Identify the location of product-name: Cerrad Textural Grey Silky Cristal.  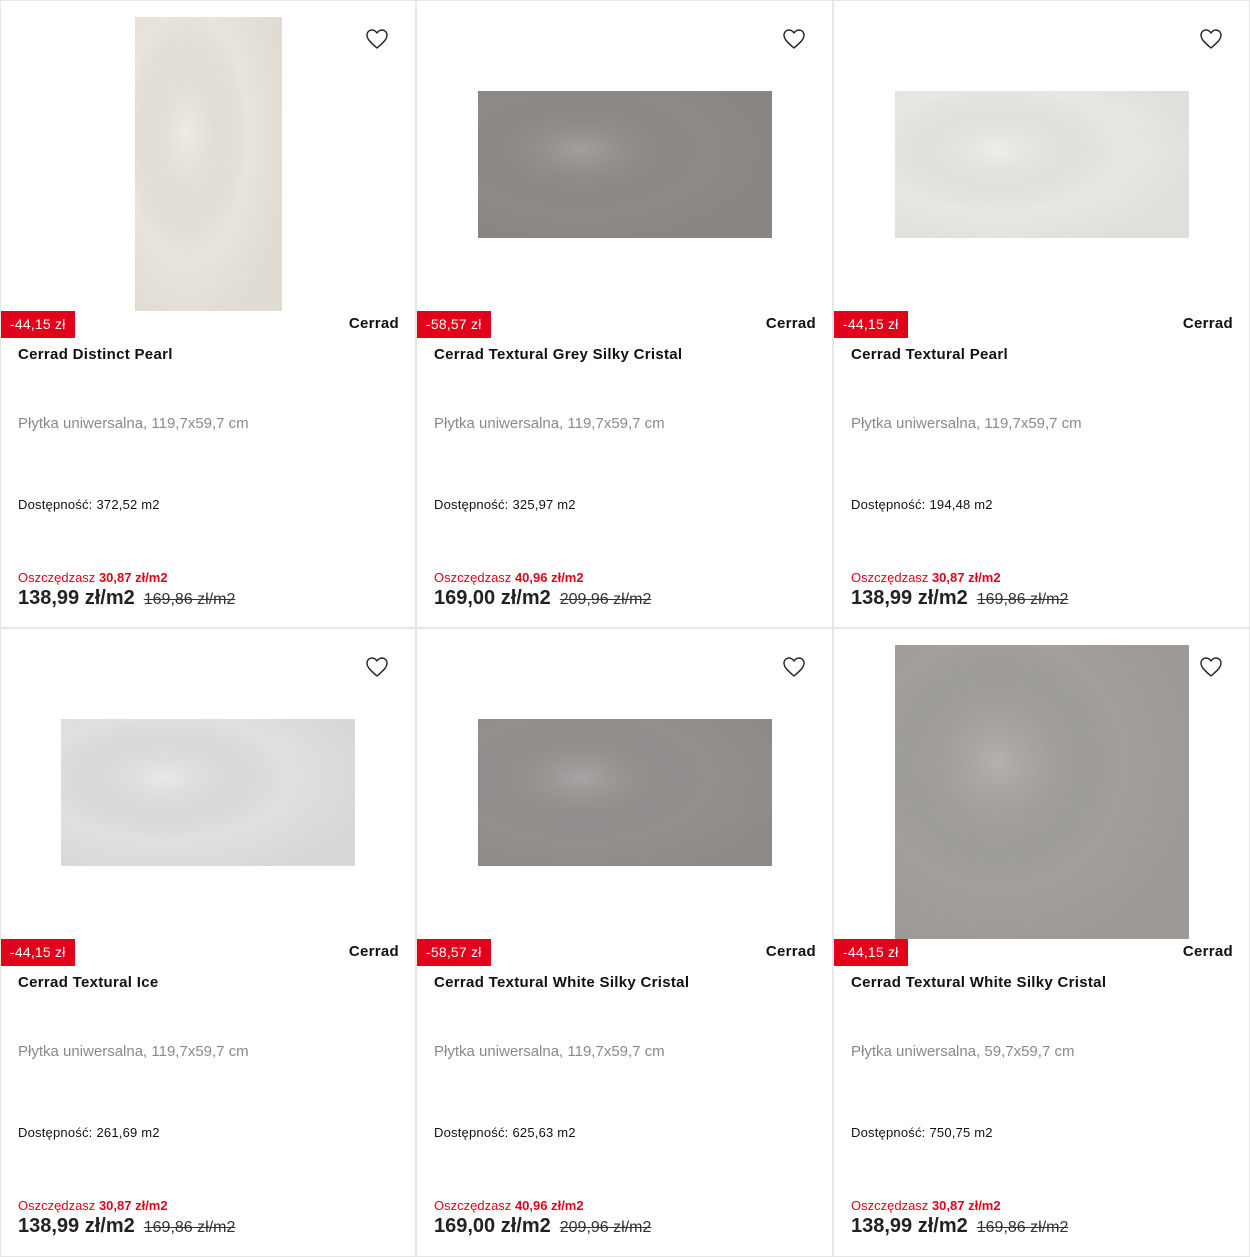
(625, 354).